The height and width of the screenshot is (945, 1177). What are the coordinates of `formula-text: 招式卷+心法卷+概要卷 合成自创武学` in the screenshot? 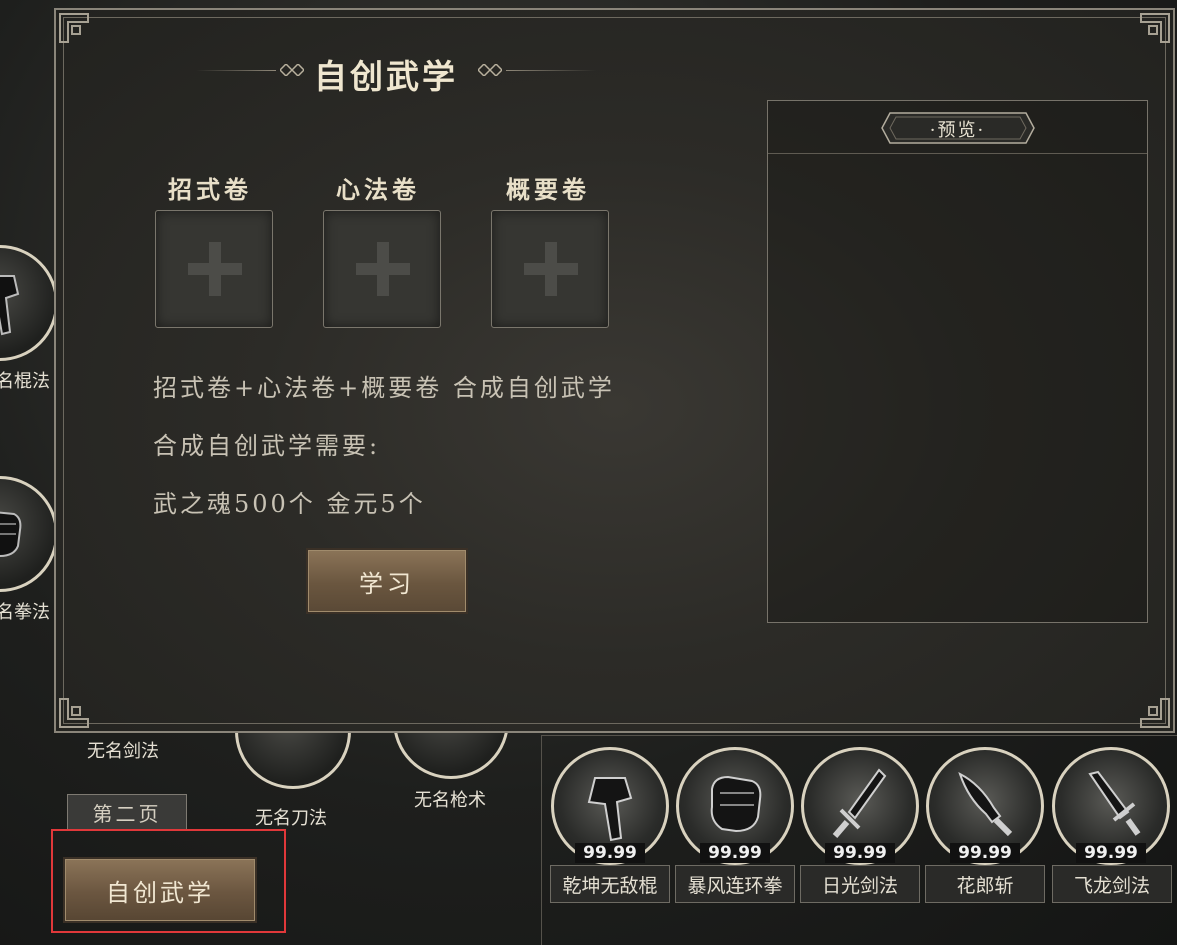 It's located at (384, 388).